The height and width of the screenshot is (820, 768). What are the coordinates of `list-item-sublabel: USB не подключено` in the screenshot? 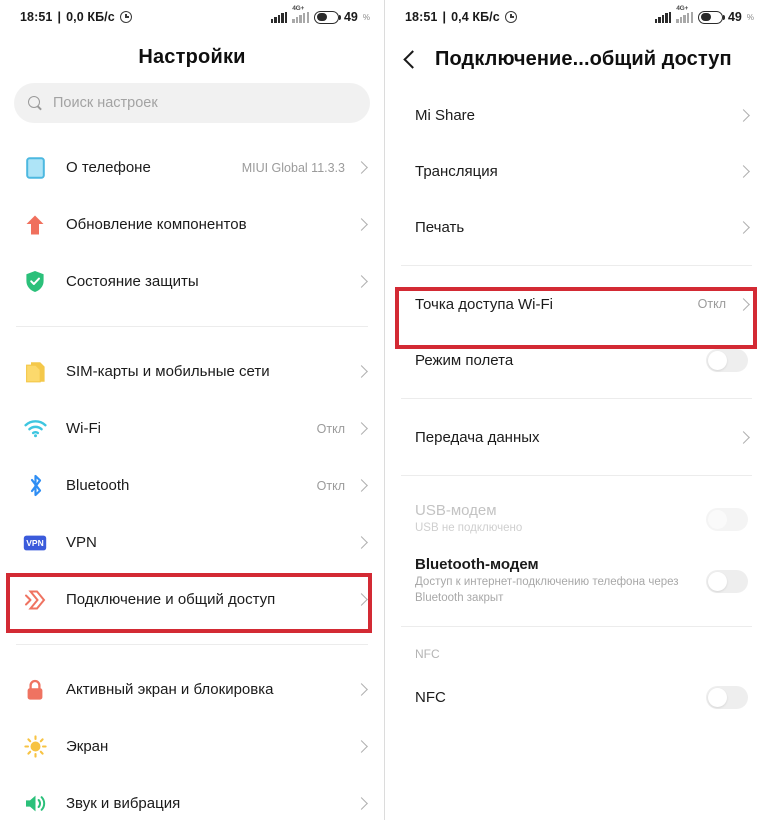 It's located at (469, 527).